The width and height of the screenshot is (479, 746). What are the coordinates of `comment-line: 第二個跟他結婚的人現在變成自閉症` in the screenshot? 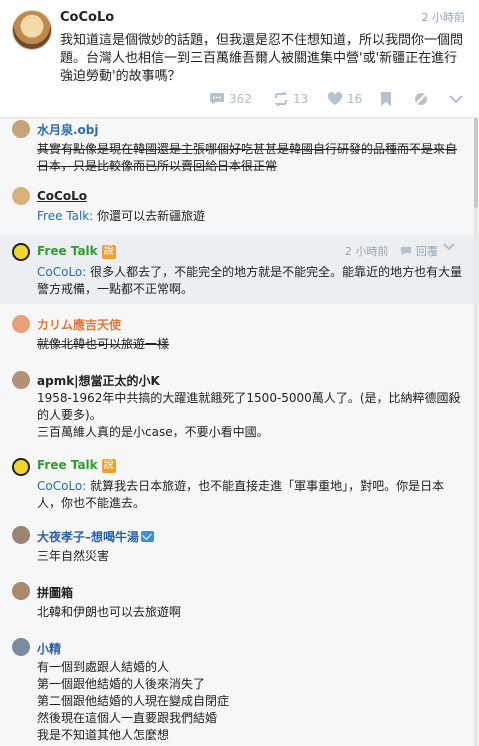 It's located at (133, 701).